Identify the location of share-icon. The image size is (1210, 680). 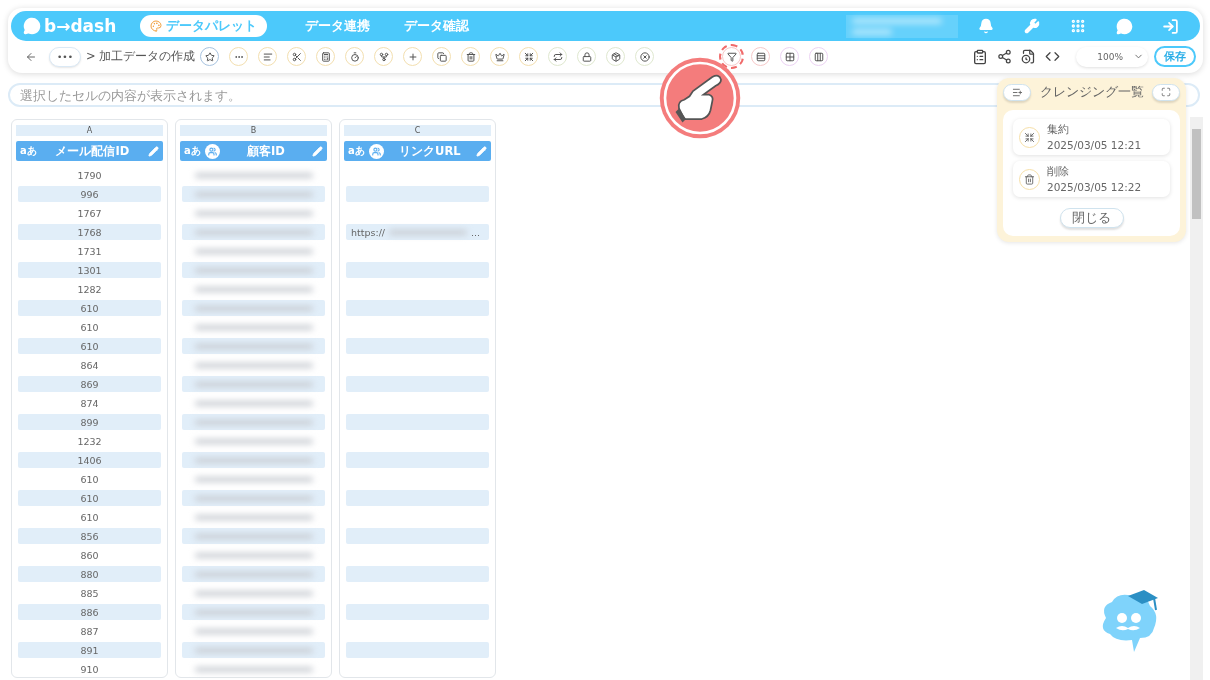
(1004, 56).